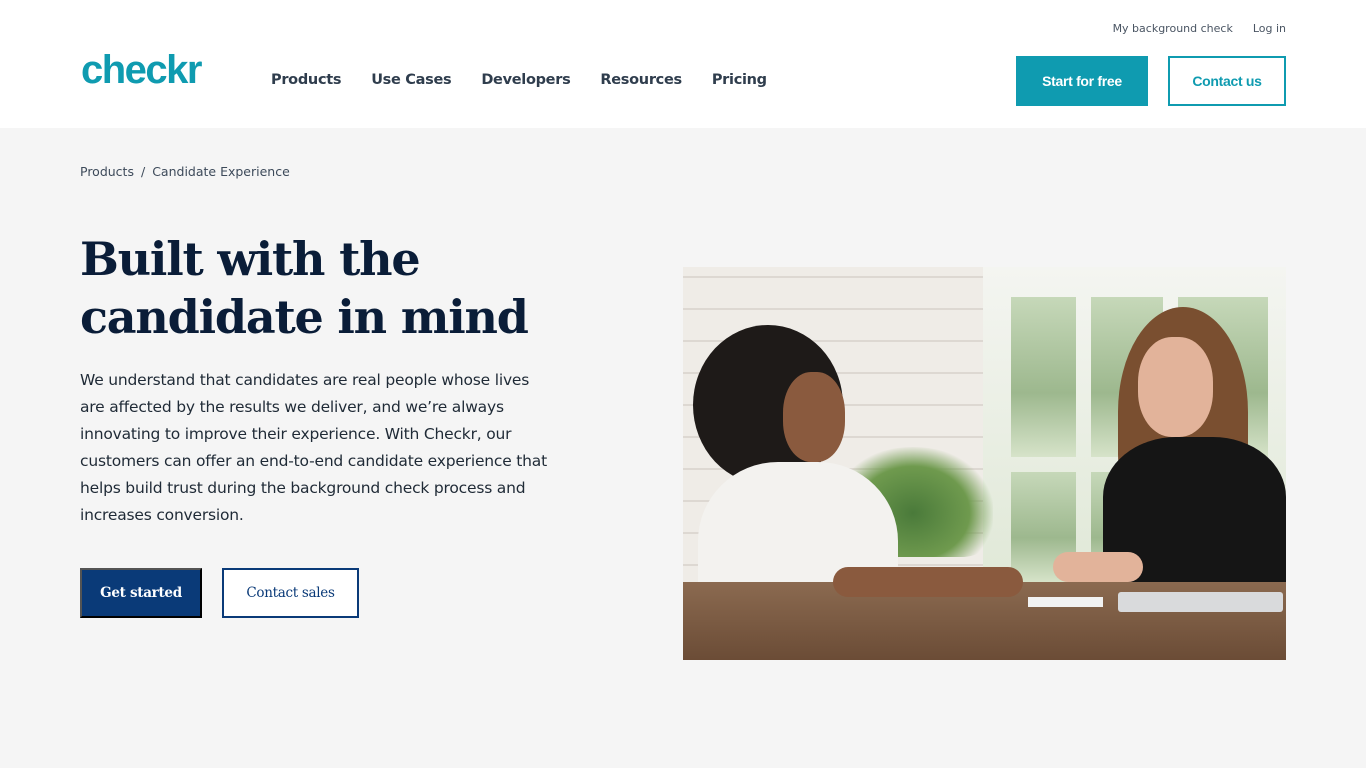 The height and width of the screenshot is (768, 1366). Describe the element at coordinates (1173, 28) in the screenshot. I see `my-background-check-link: My background check` at that location.